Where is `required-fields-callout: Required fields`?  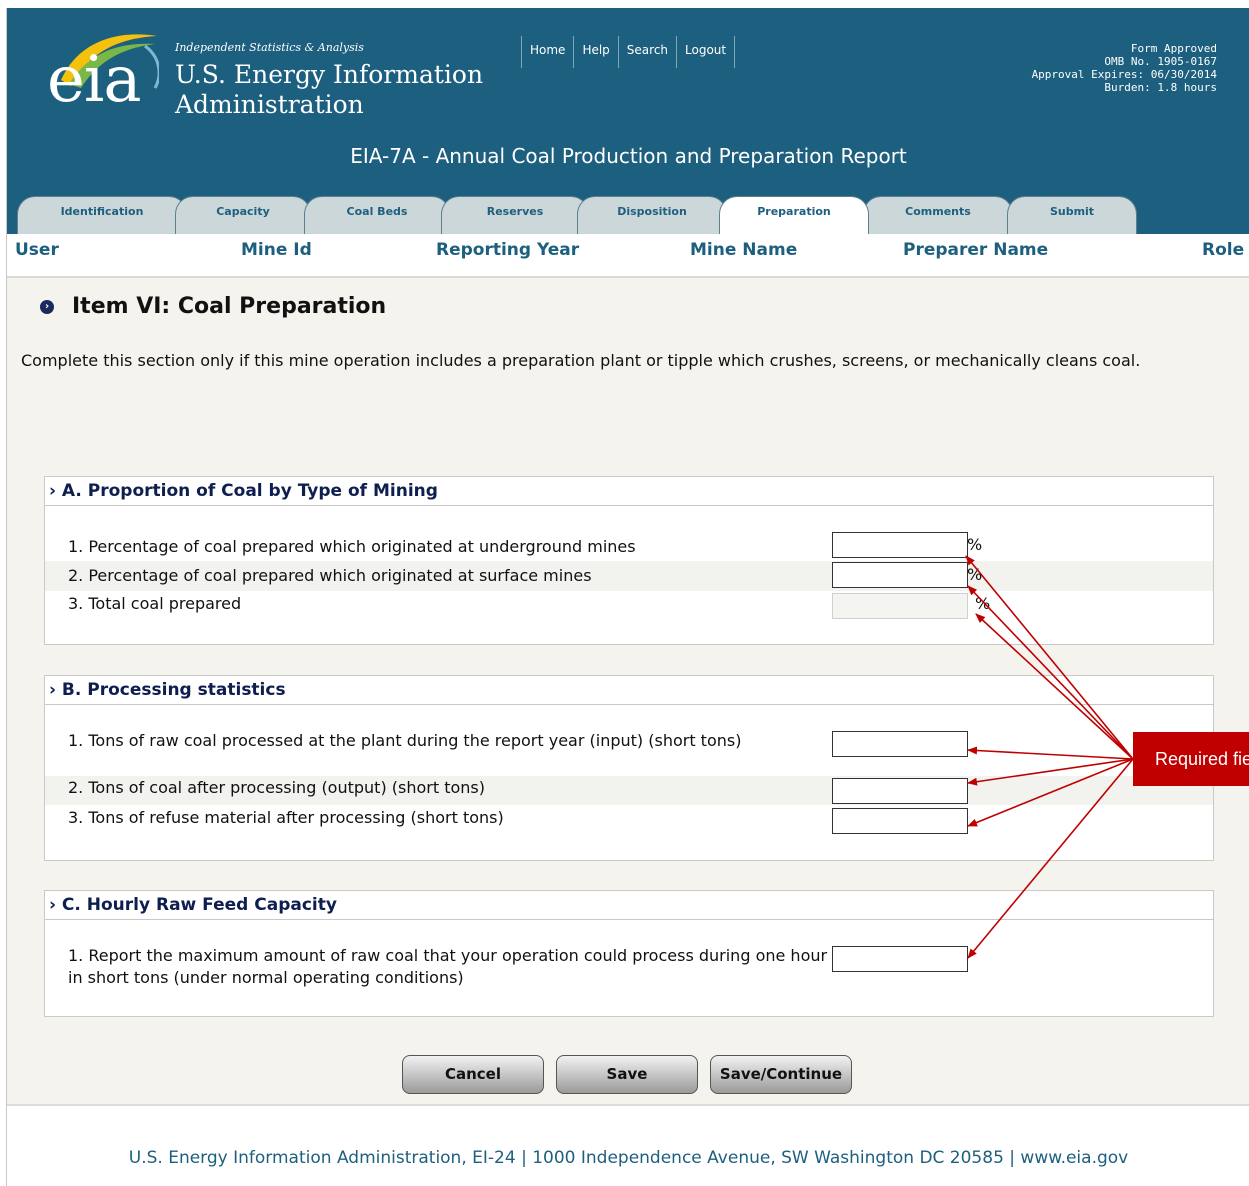 required-fields-callout: Required fields is located at coordinates (1191, 759).